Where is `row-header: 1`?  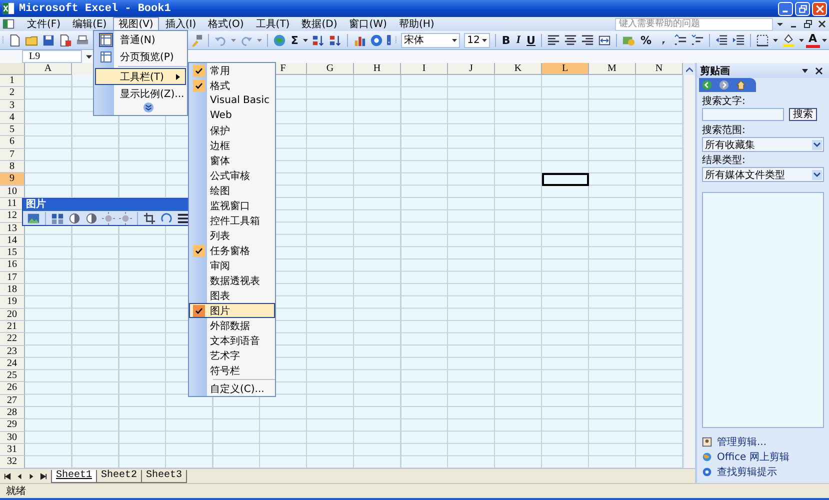 row-header: 1 is located at coordinates (12, 81).